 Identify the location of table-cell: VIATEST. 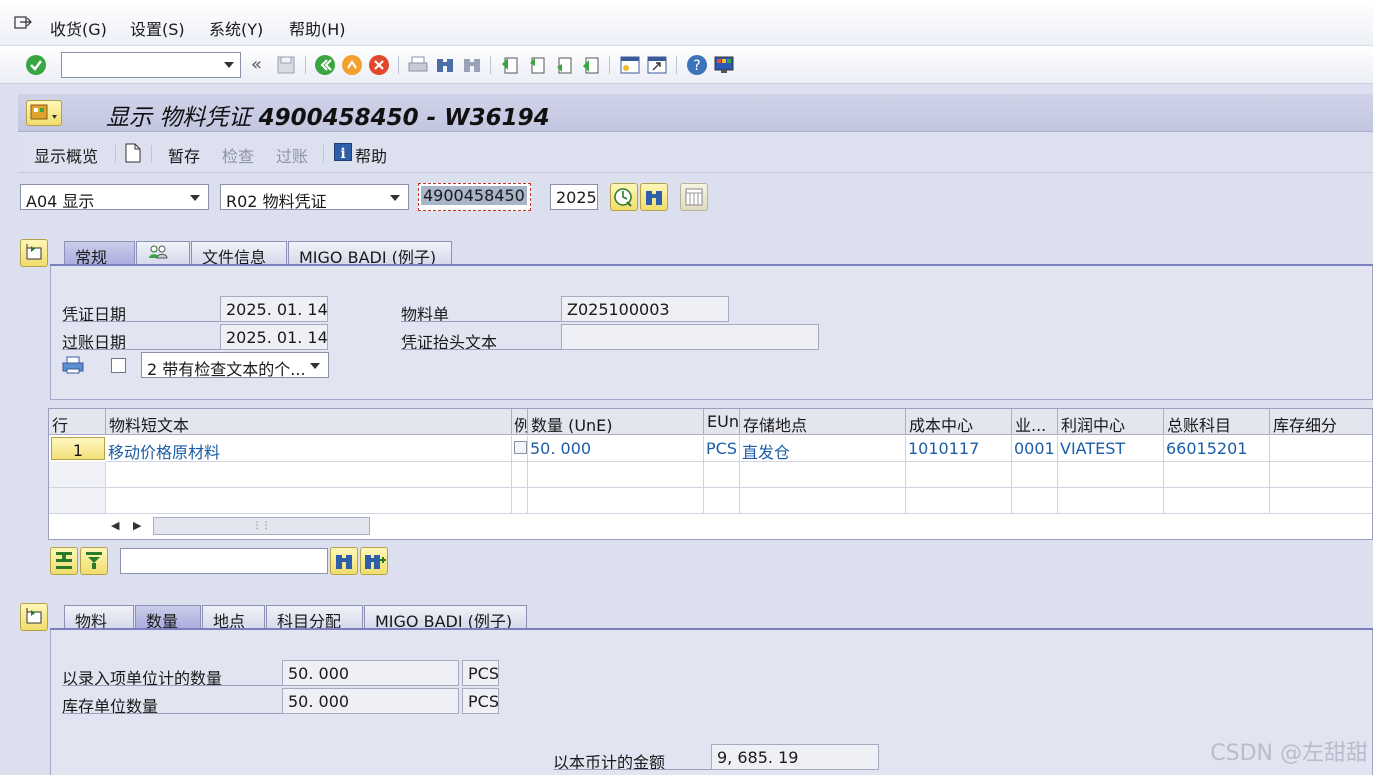
(1111, 449).